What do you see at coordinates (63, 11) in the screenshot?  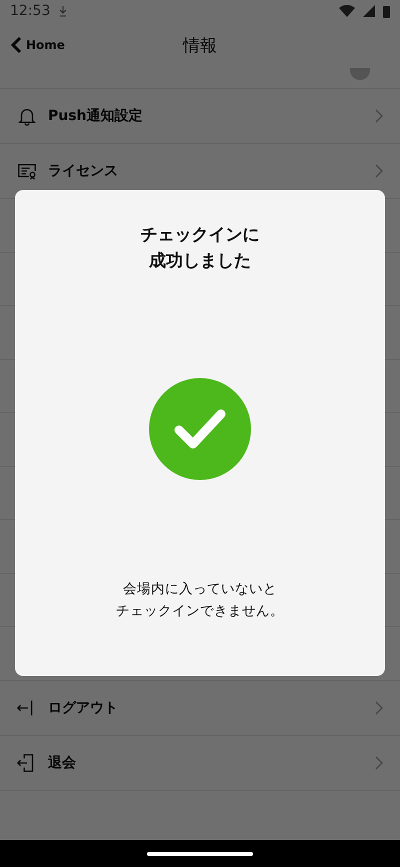 I see `download-icon` at bounding box center [63, 11].